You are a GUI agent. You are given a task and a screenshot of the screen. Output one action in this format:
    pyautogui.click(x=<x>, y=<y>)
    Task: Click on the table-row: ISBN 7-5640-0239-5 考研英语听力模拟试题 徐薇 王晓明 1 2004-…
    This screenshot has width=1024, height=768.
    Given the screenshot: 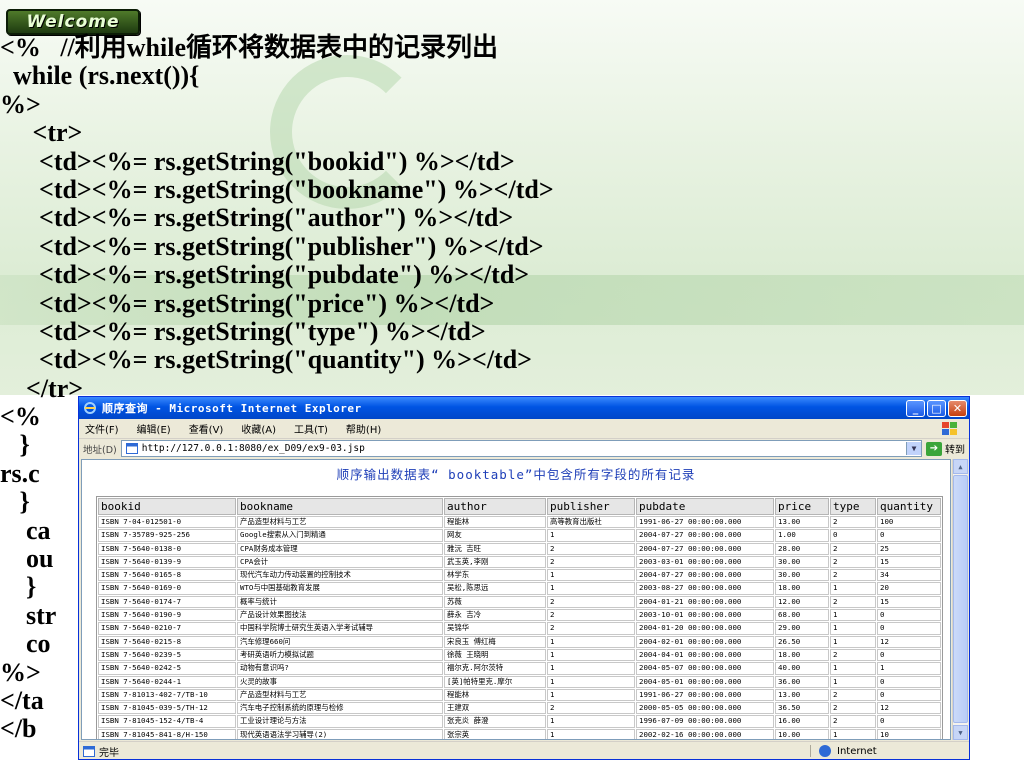 What is the action you would take?
    pyautogui.click(x=519, y=655)
    